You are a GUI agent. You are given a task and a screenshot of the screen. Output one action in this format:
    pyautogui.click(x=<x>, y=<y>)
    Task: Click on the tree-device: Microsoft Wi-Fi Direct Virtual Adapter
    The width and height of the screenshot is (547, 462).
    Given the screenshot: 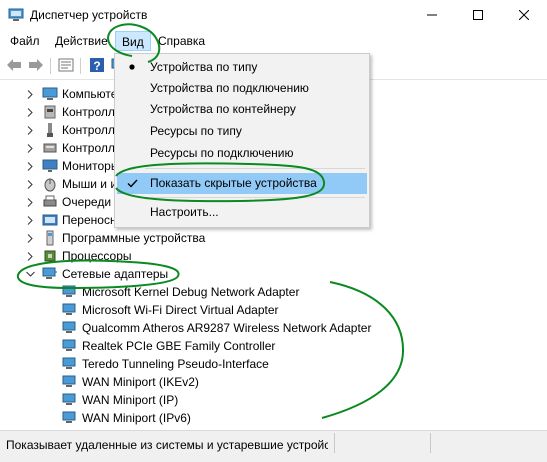 What is the action you would take?
    pyautogui.click(x=170, y=310)
    